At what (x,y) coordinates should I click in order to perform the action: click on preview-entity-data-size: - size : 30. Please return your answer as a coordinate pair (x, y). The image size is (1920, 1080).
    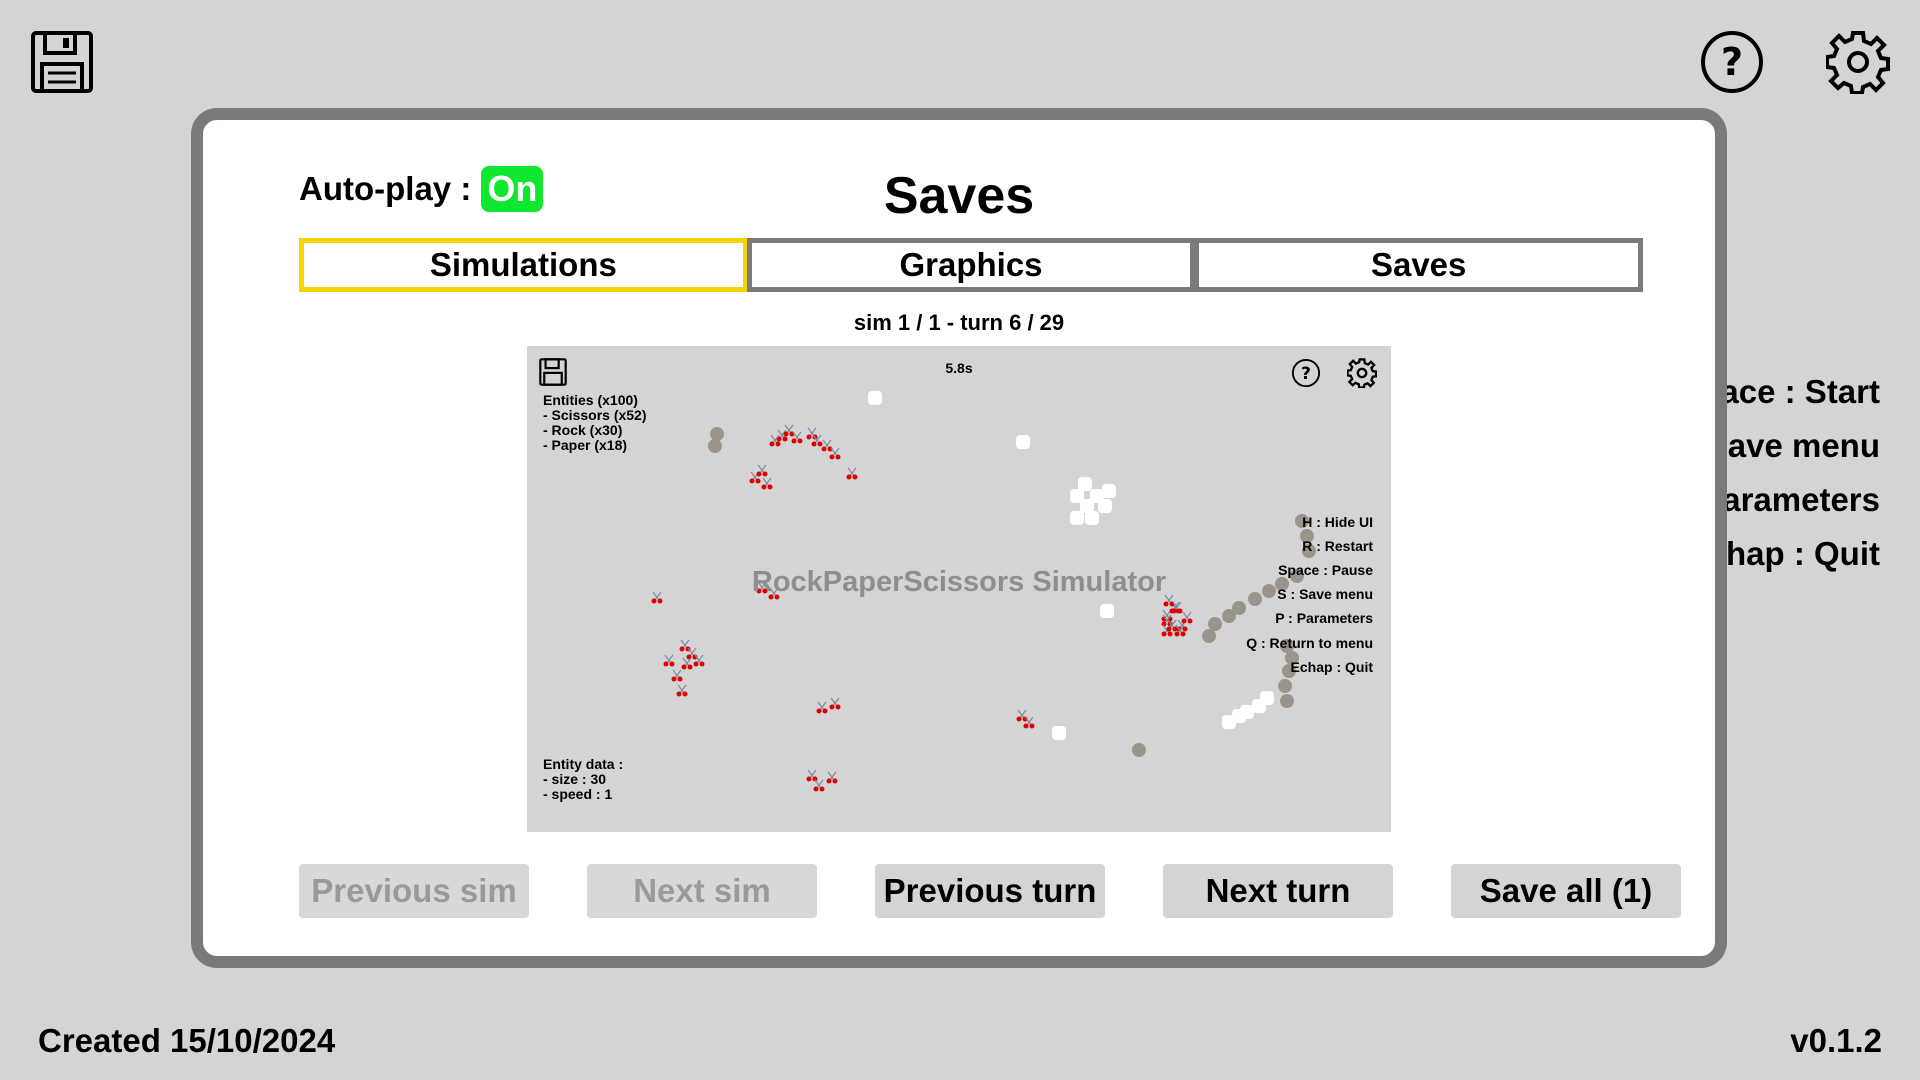
    Looking at the image, I should click on (575, 779).